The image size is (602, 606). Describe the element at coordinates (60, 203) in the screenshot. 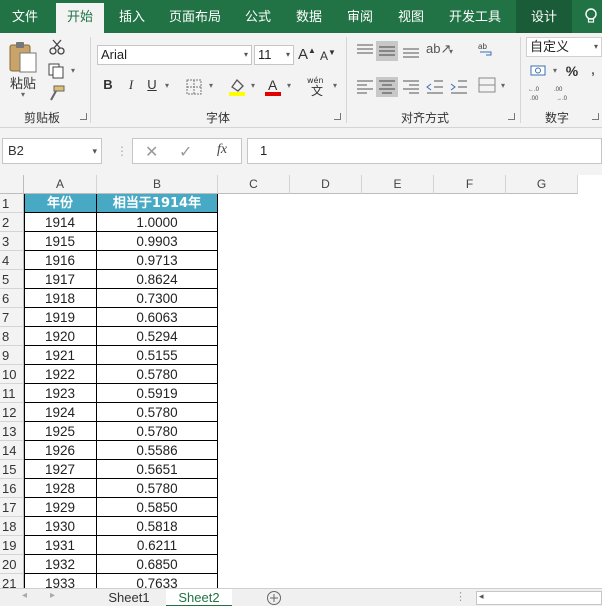

I see `table-header-cell: 年份` at that location.